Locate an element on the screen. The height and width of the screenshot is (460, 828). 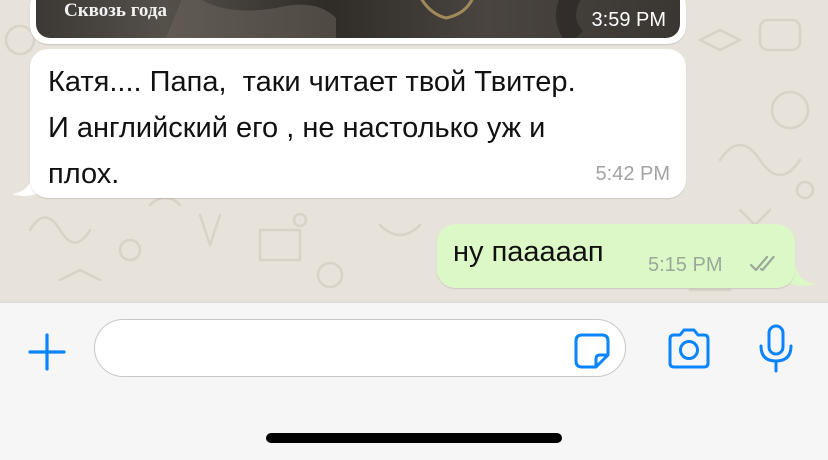
plus-icon is located at coordinates (47, 352).